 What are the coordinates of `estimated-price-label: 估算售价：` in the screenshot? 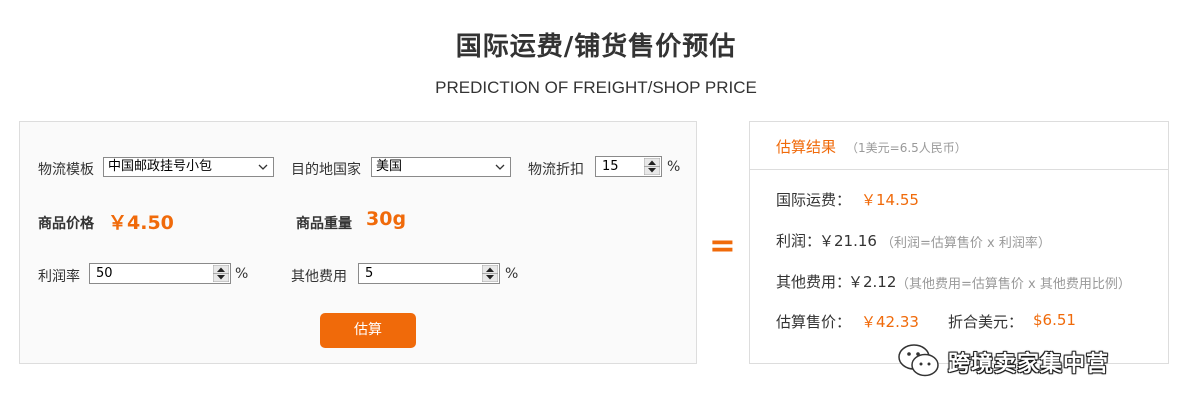 It's located at (814, 322).